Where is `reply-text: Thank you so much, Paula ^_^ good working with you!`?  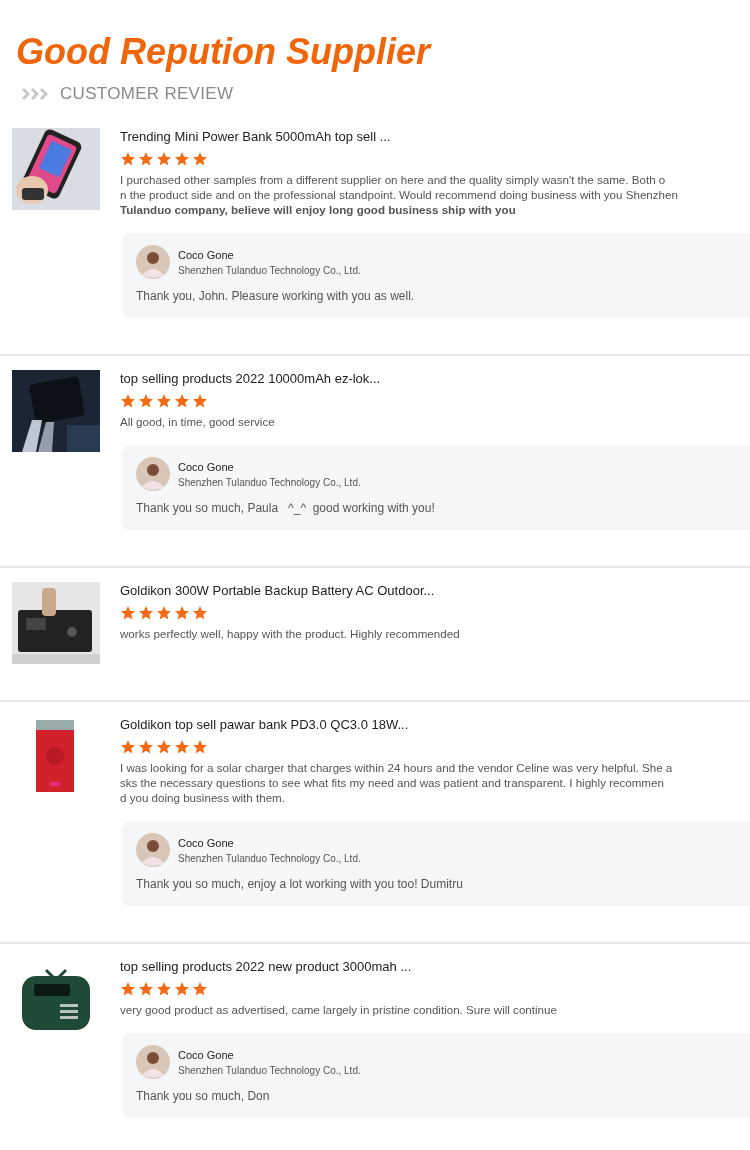 reply-text: Thank you so much, Paula ^_^ good working with you! is located at coordinates (285, 508).